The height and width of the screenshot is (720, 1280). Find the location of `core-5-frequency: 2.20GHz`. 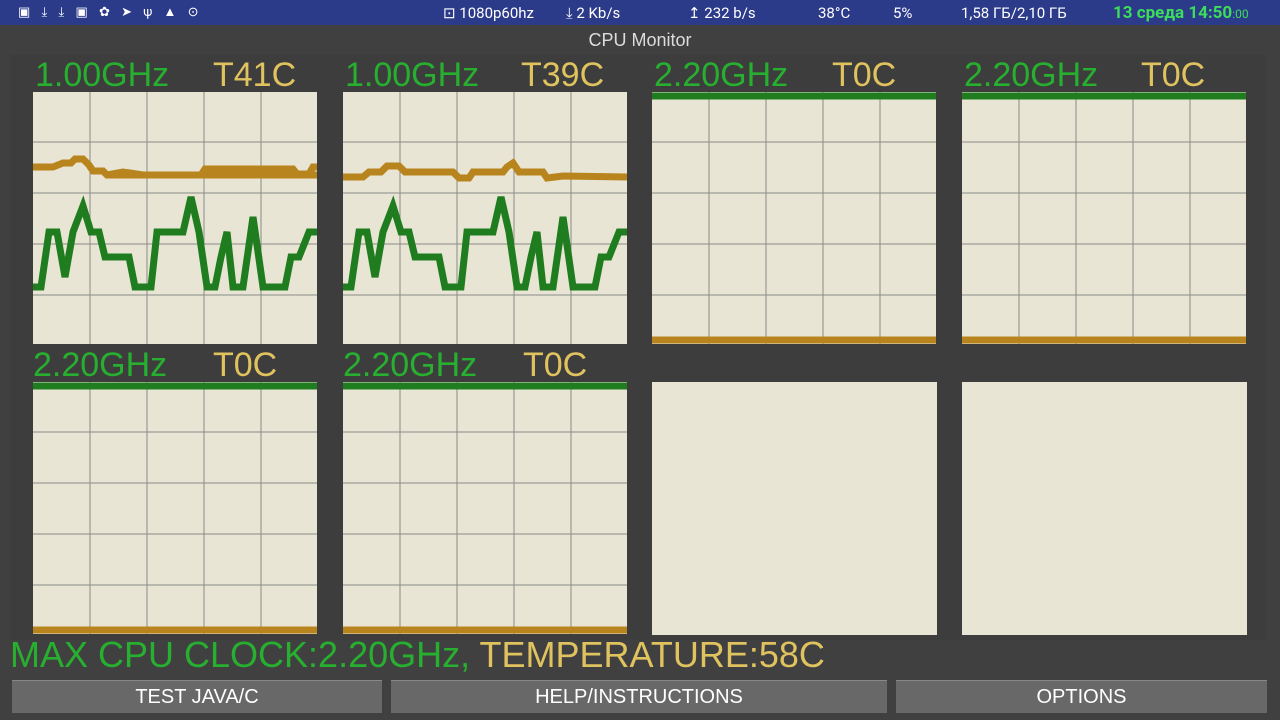

core-5-frequency: 2.20GHz is located at coordinates (410, 365).